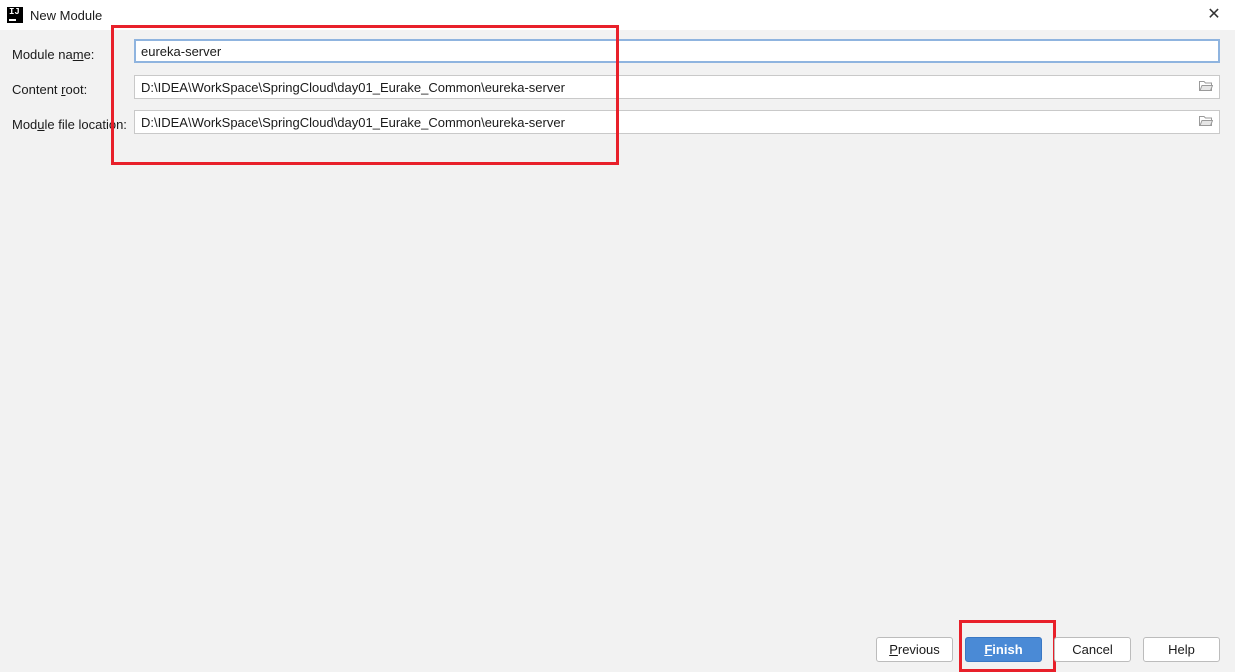 The width and height of the screenshot is (1235, 672). I want to click on module-name-input, so click(677, 51).